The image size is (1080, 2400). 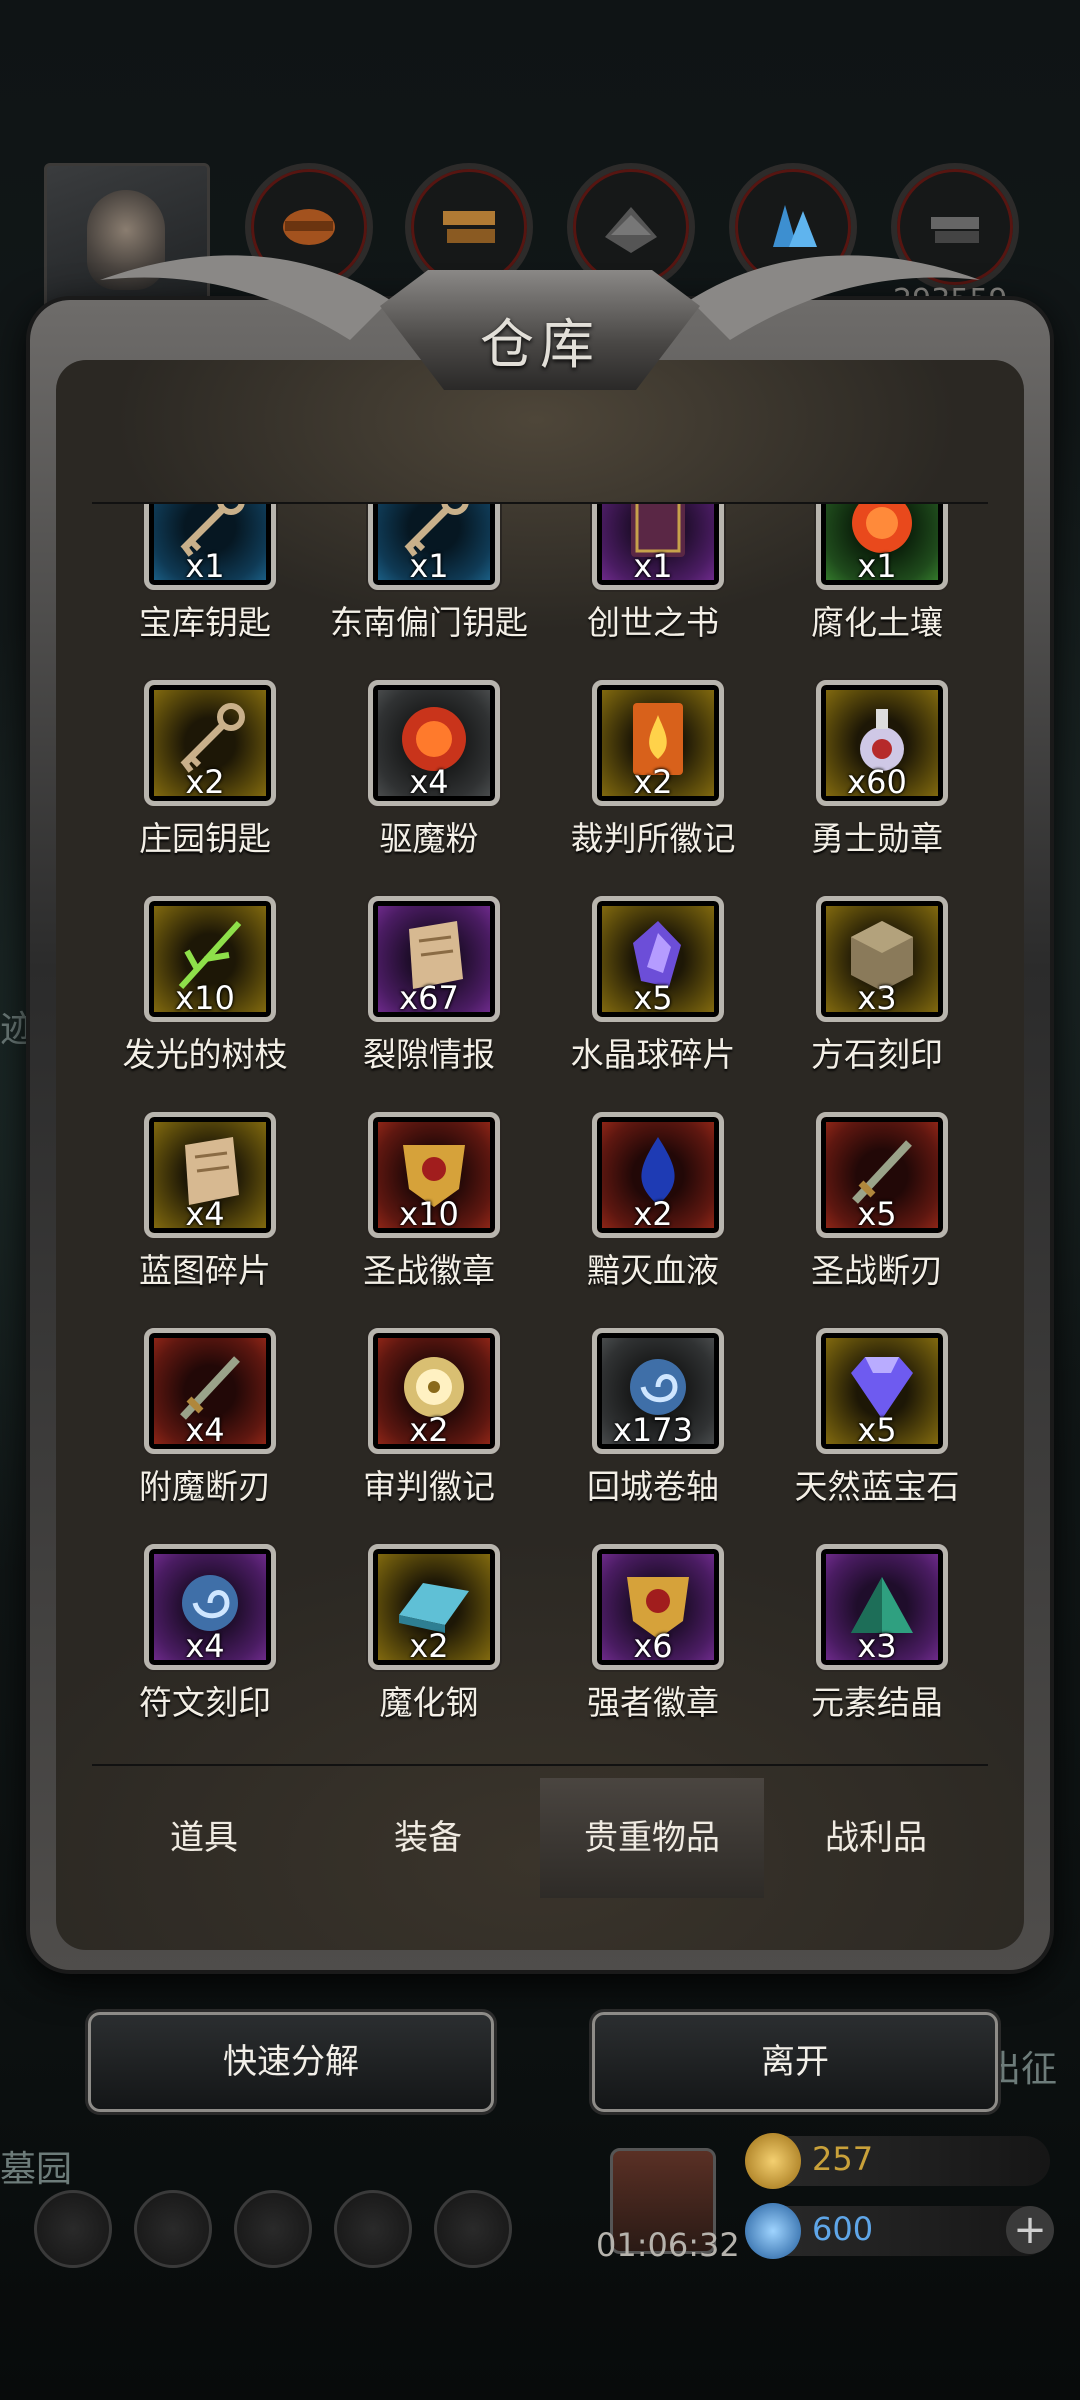 I want to click on item-name: 圣战徽章, so click(x=429, y=1270).